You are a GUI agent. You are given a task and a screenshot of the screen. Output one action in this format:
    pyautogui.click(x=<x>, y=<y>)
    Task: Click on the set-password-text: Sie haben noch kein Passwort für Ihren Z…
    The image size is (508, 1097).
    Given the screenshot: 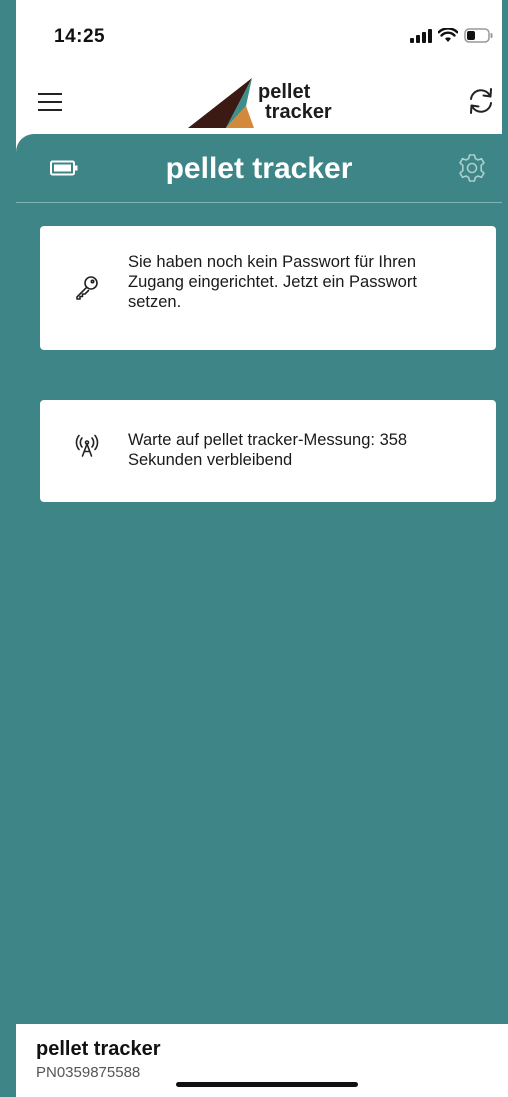 What is the action you would take?
    pyautogui.click(x=272, y=282)
    